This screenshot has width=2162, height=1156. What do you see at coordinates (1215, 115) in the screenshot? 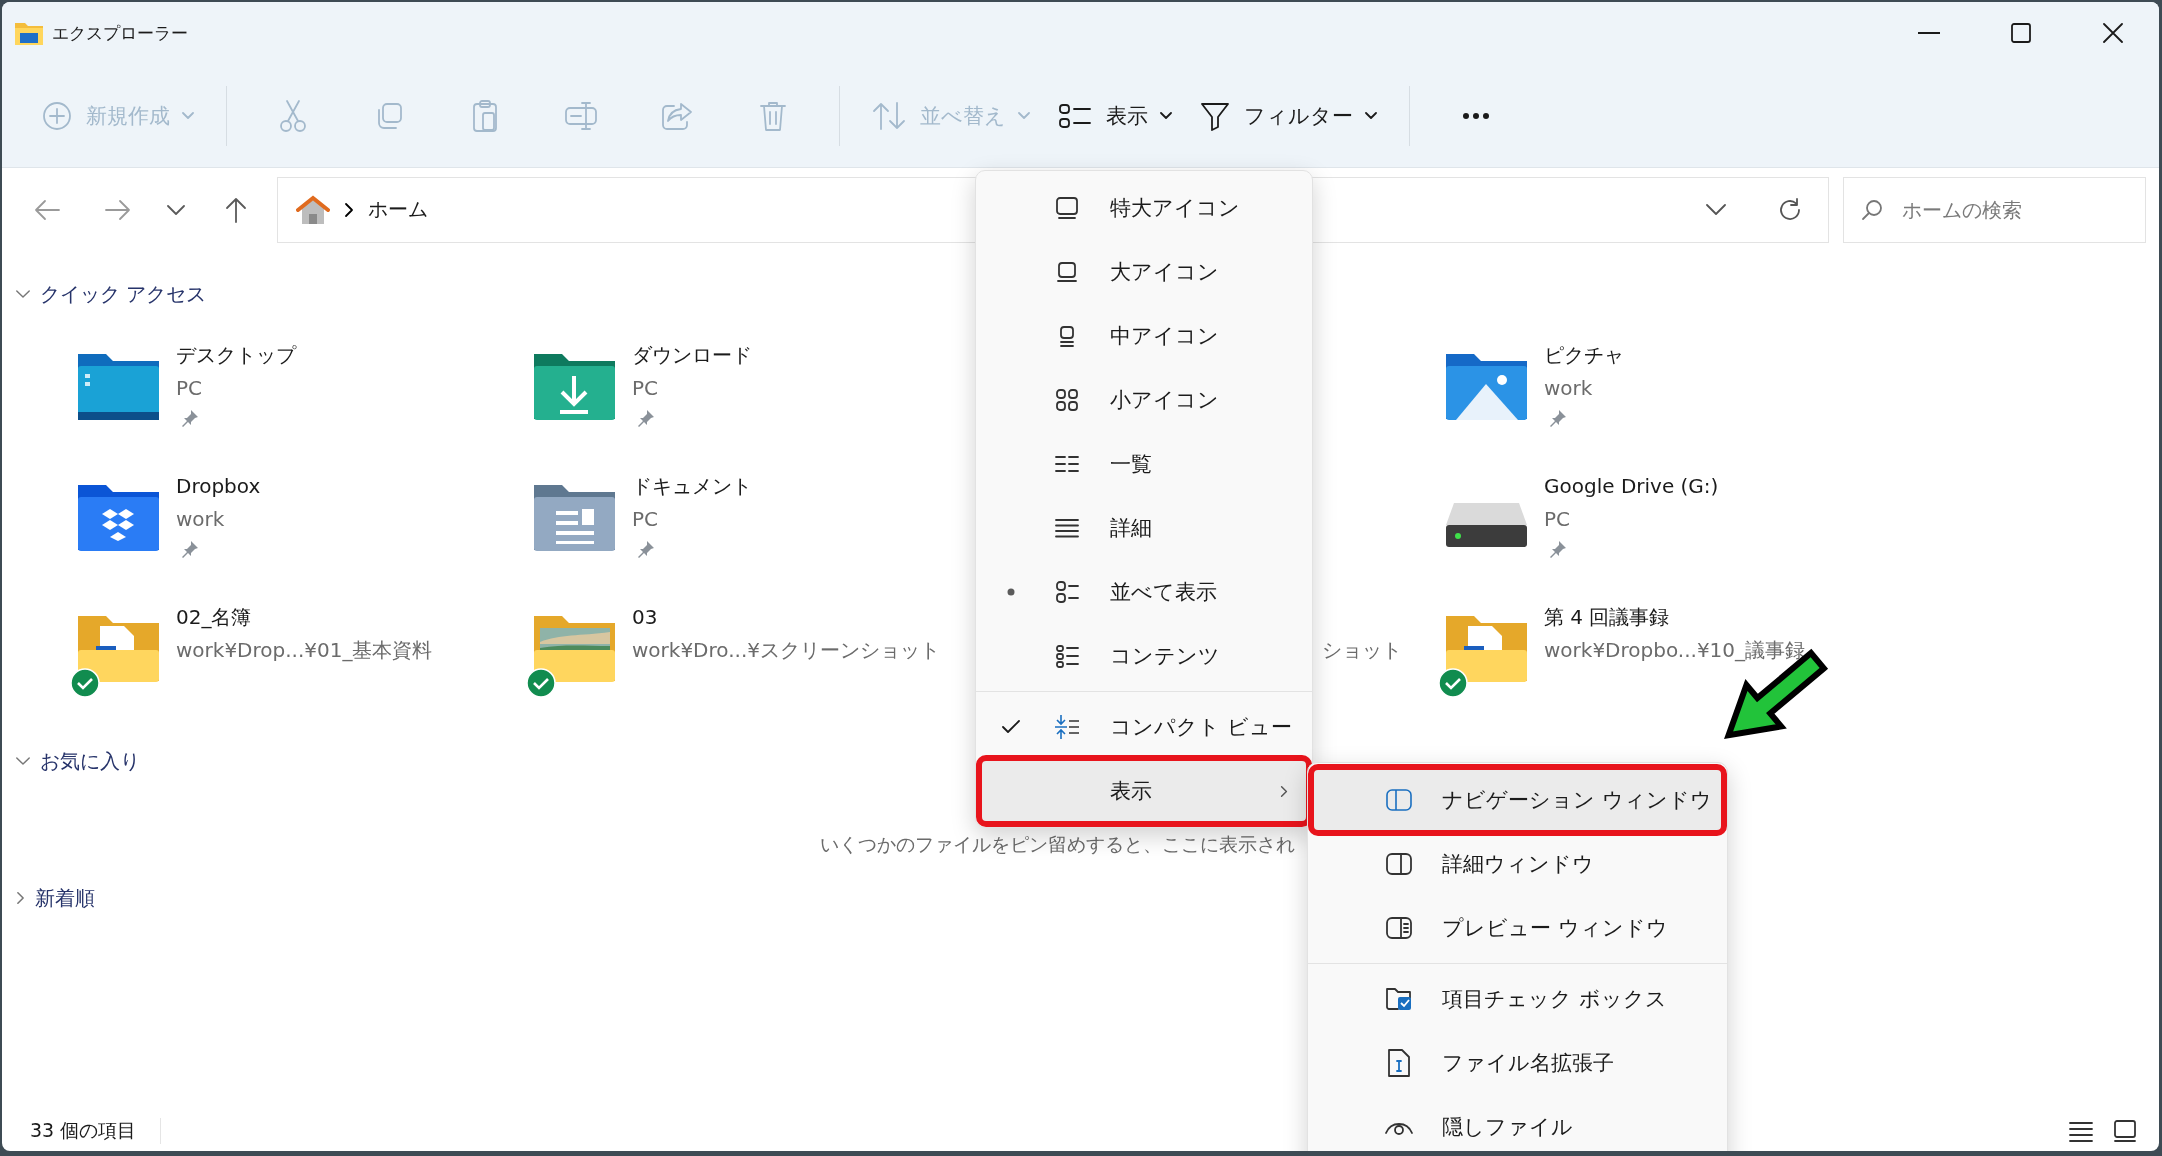
I see `filter-icon` at bounding box center [1215, 115].